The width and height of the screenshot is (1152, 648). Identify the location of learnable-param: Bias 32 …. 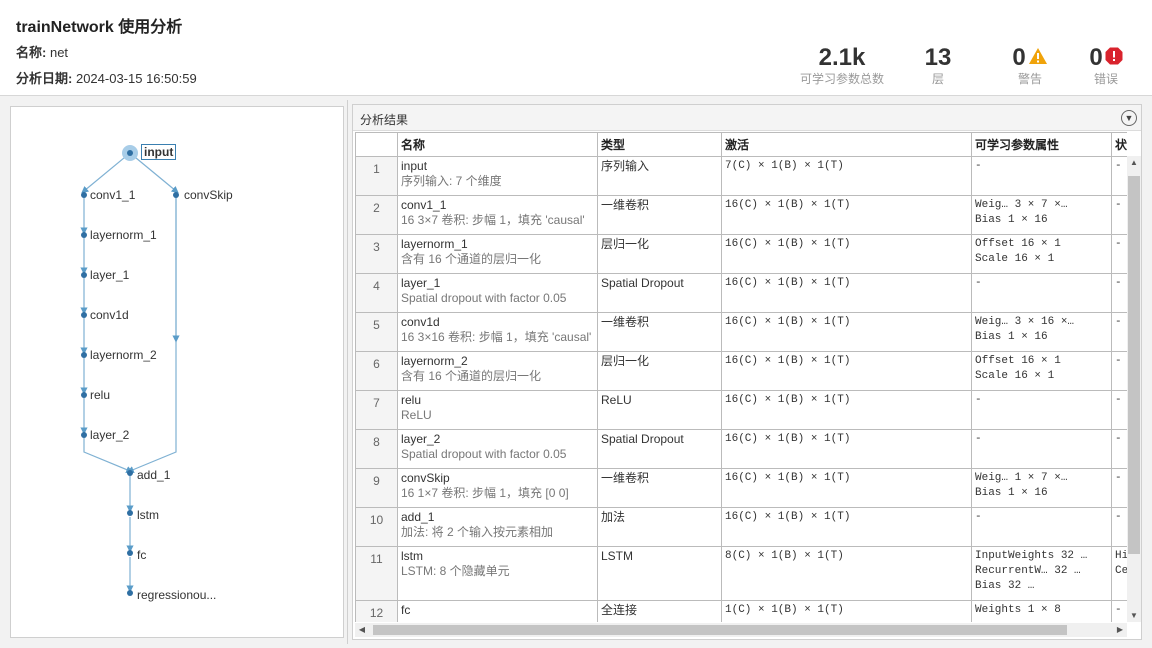
(1005, 586).